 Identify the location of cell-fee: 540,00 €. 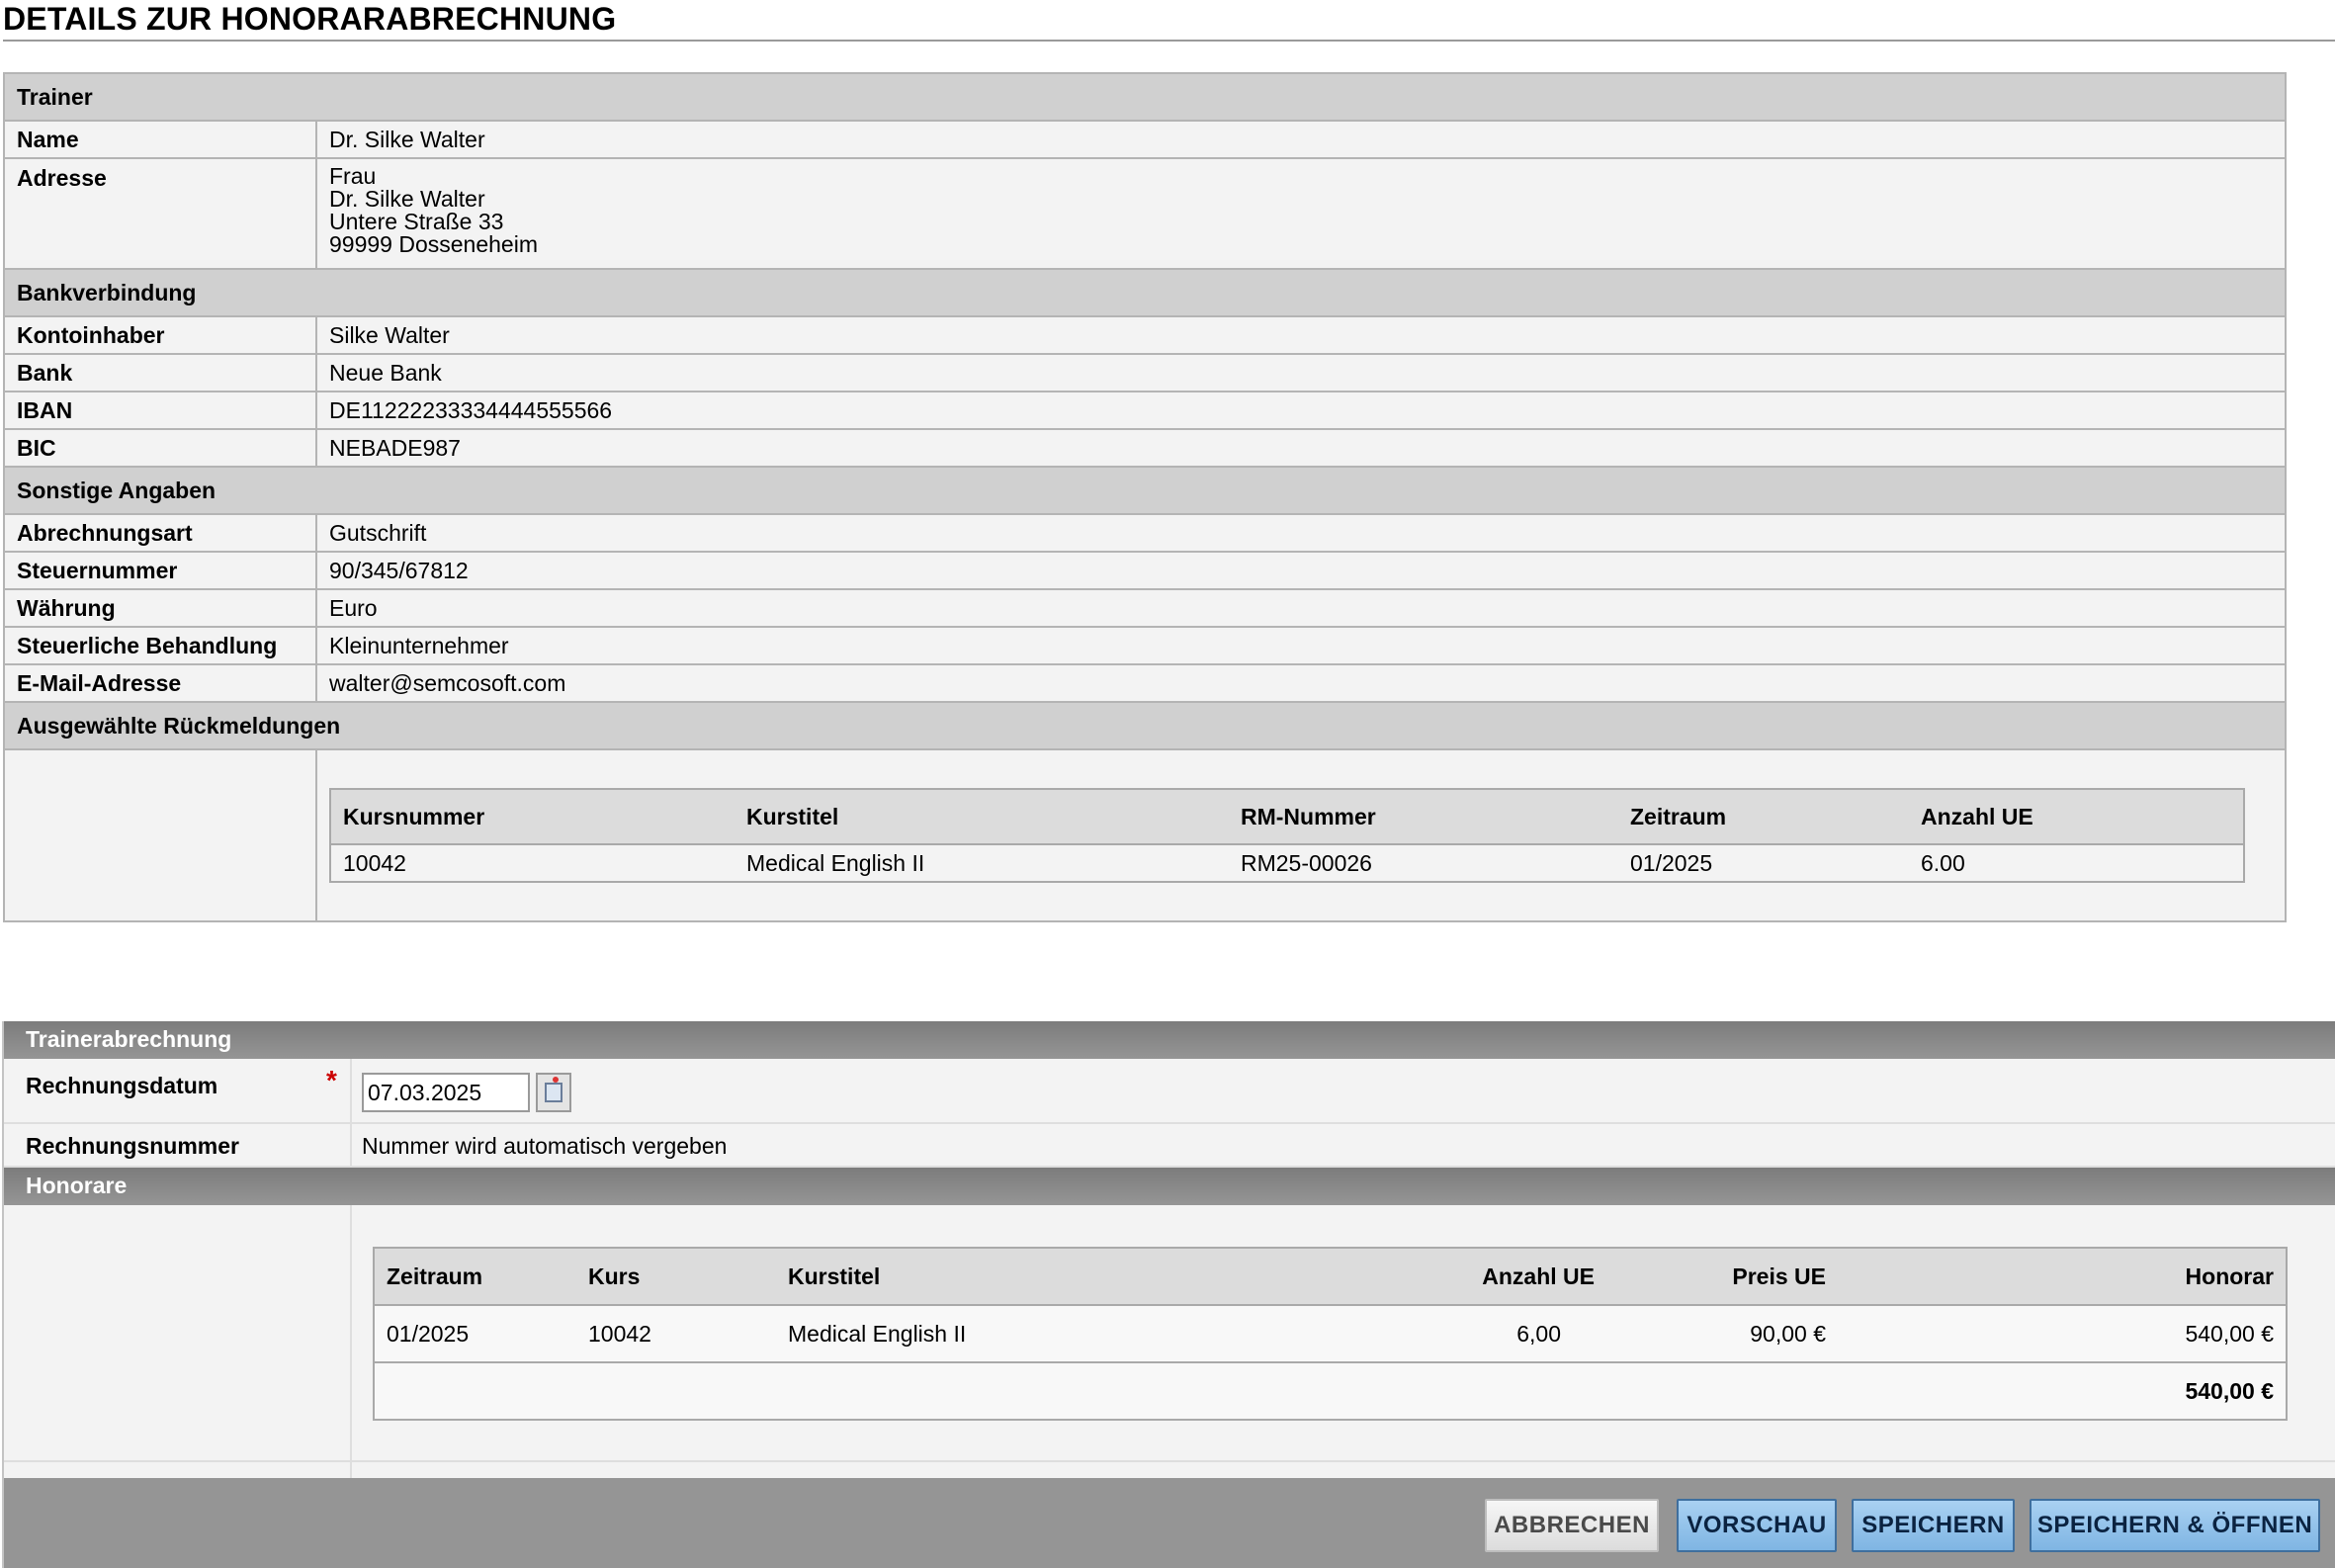
(2063, 1333).